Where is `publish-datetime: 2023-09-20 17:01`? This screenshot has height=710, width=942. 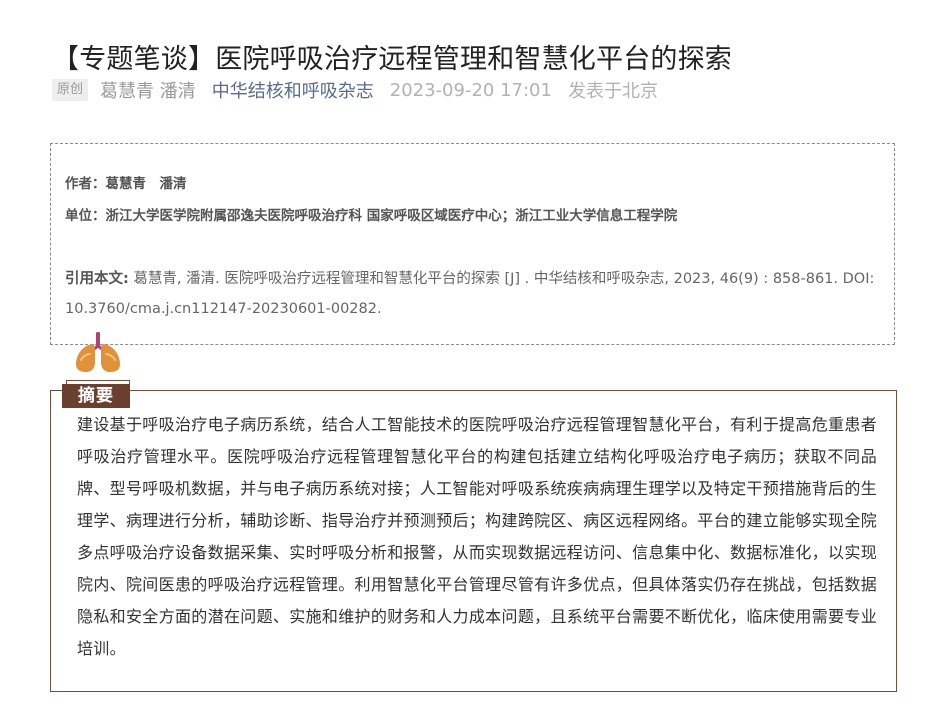 publish-datetime: 2023-09-20 17:01 is located at coordinates (470, 90).